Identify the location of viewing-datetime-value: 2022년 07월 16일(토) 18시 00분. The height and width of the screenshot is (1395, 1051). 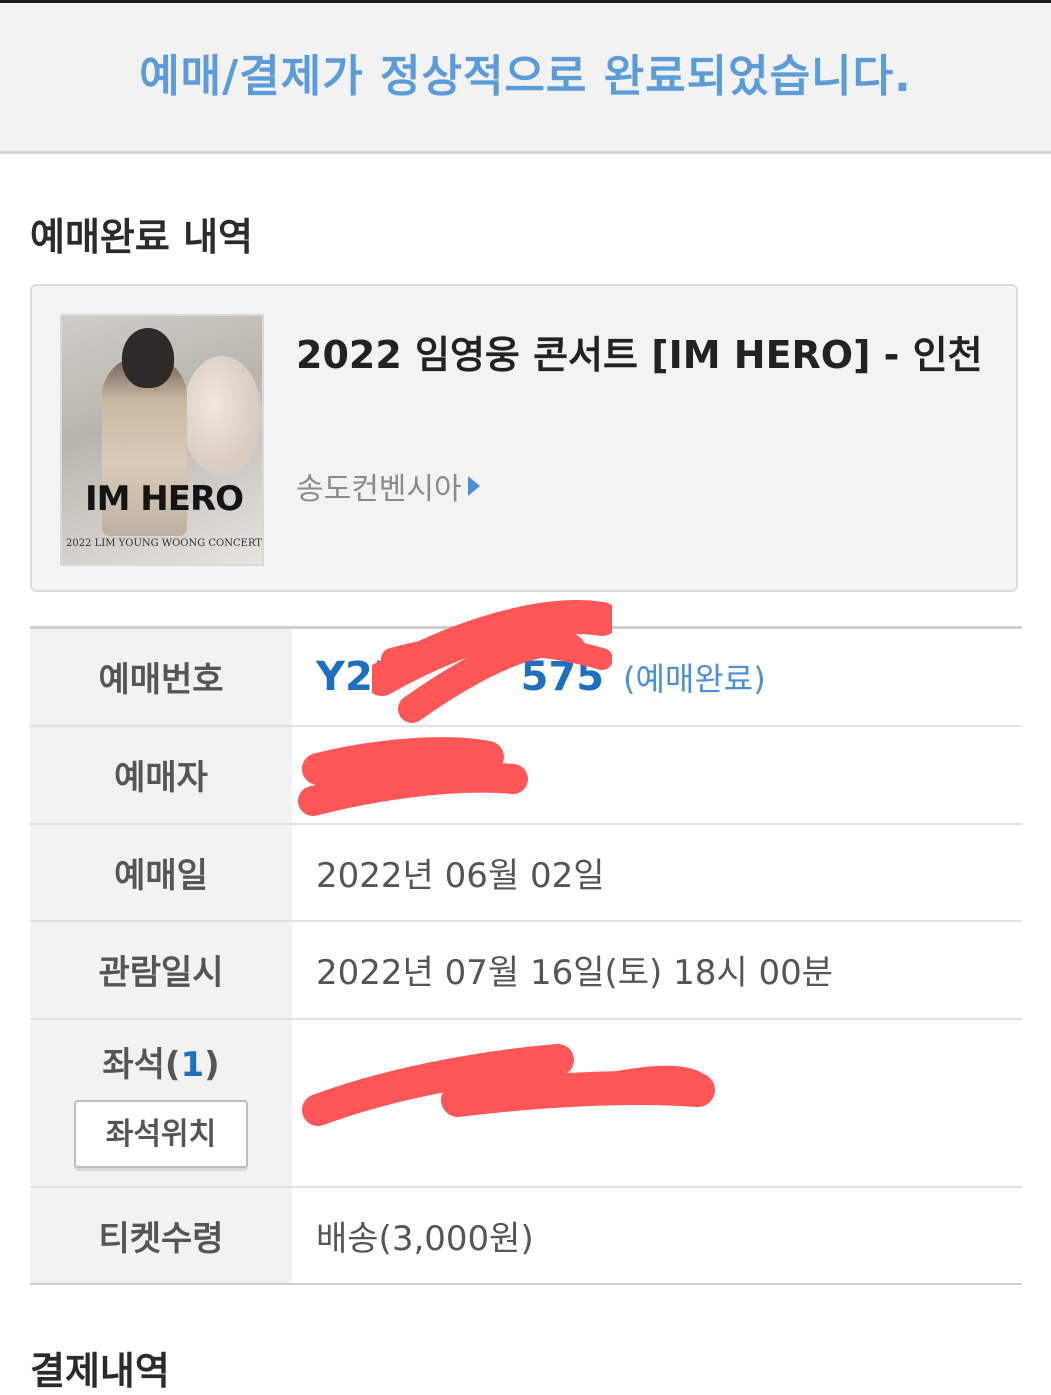
(657, 970).